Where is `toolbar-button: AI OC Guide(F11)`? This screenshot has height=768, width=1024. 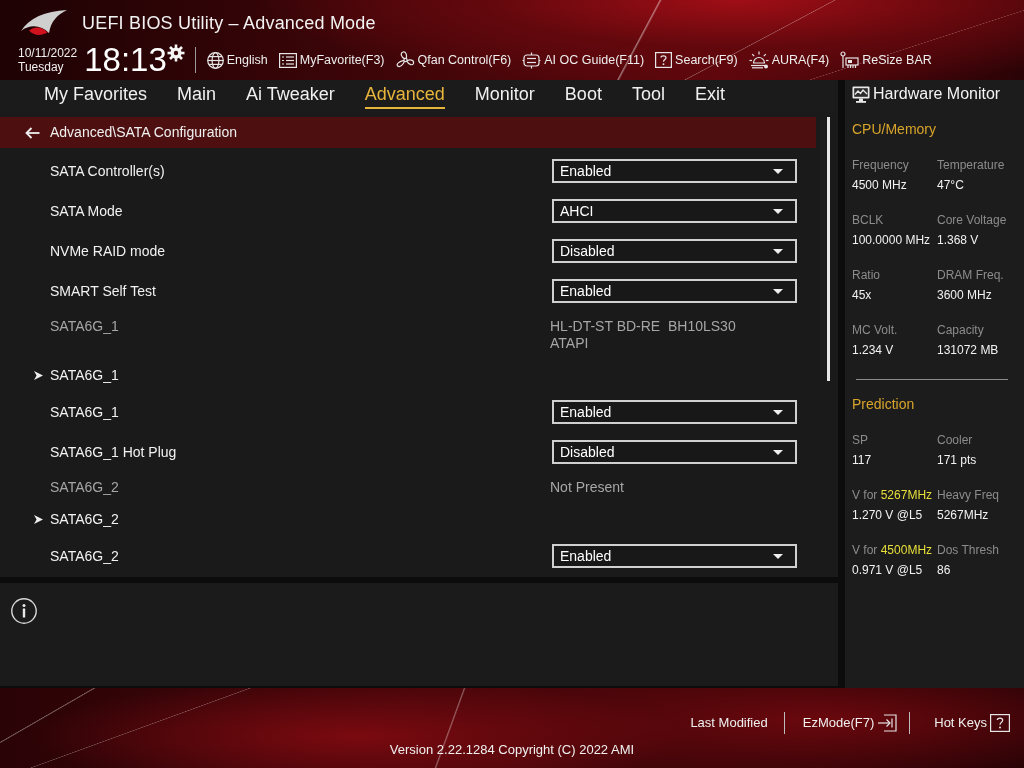 toolbar-button: AI OC Guide(F11) is located at coordinates (583, 60).